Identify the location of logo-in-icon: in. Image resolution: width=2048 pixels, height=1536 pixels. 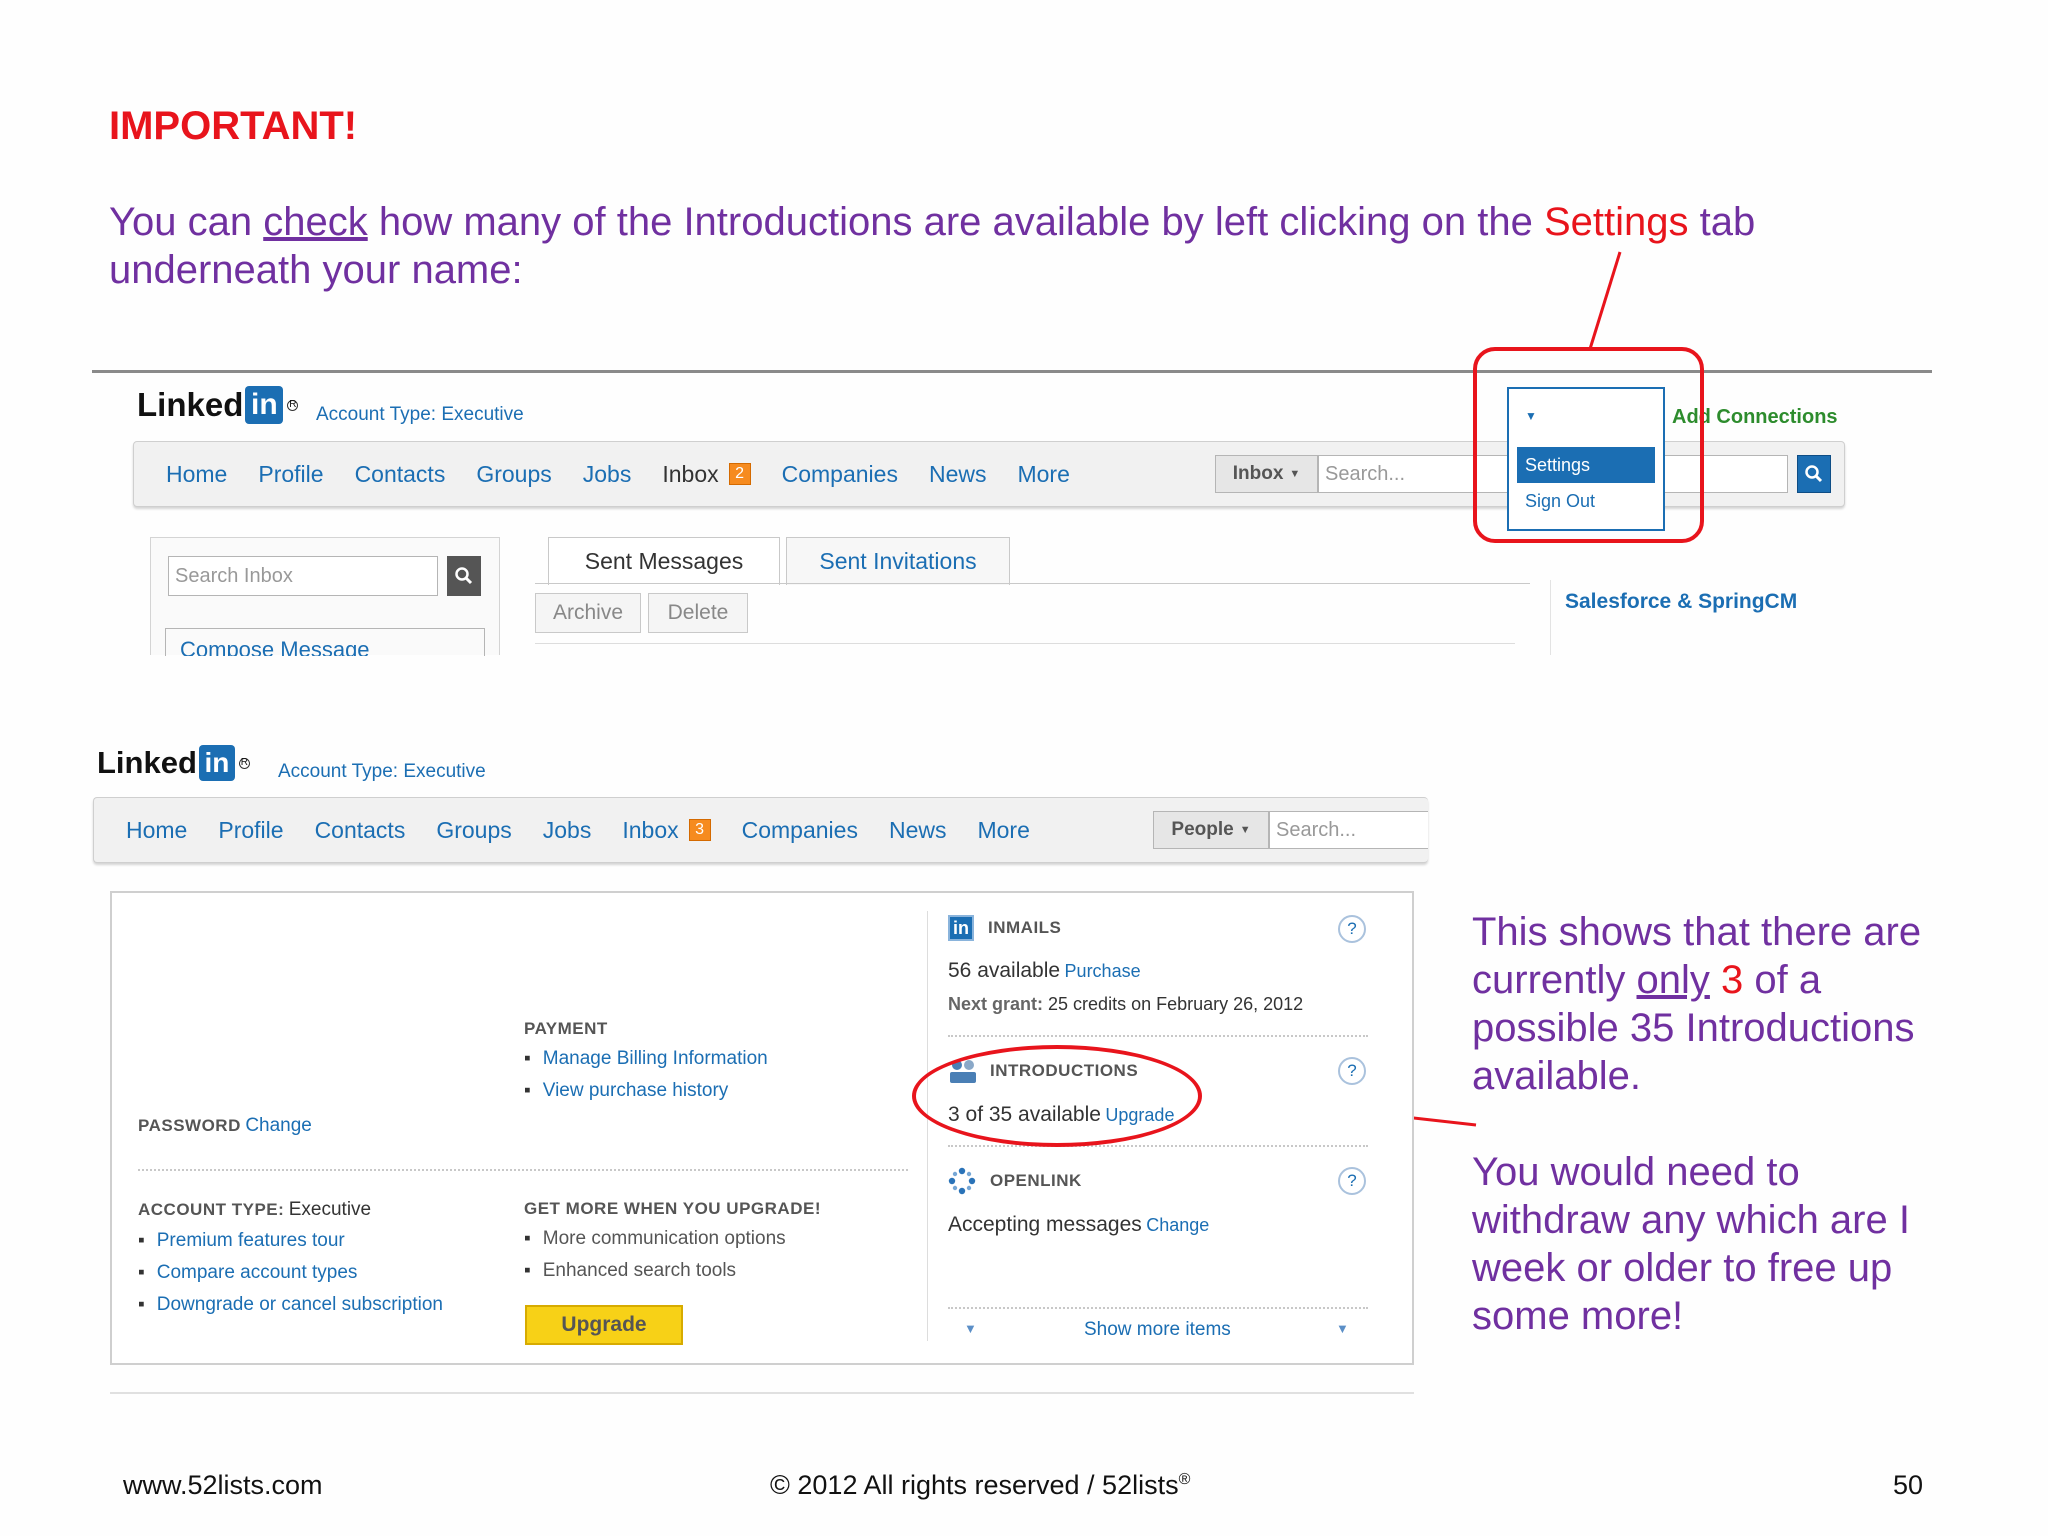
(216, 763).